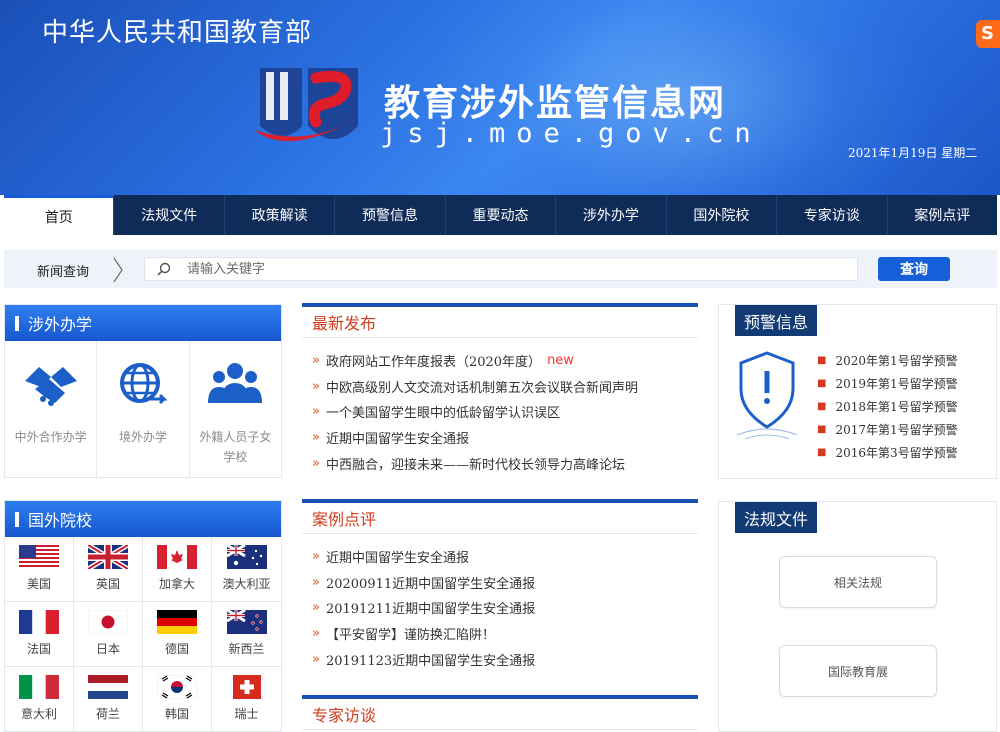 The width and height of the screenshot is (1000, 732). I want to click on country-item-italy: 意大利, so click(39, 699).